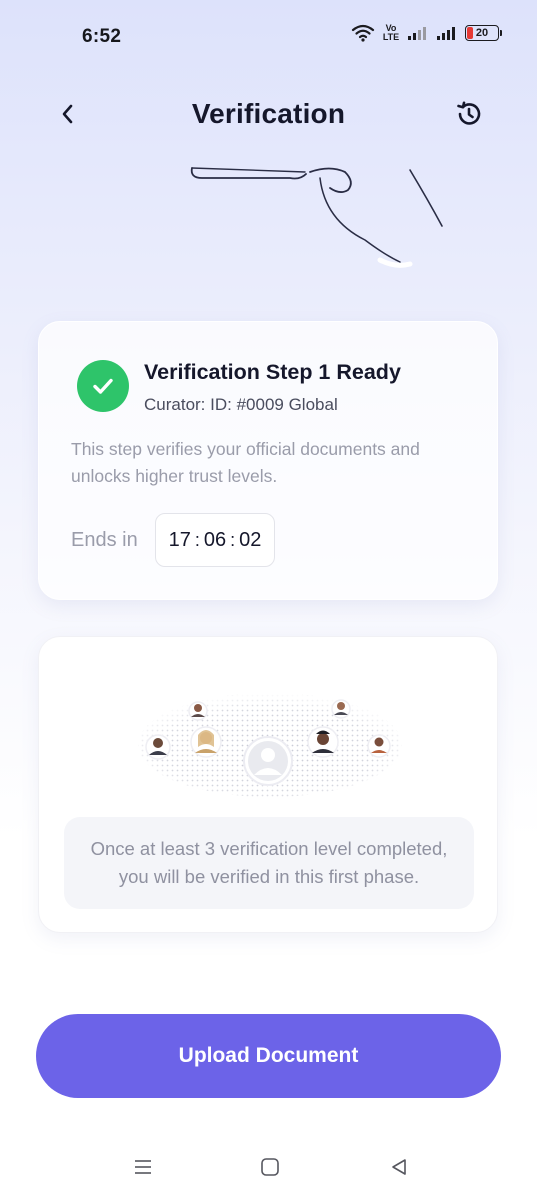 This screenshot has width=537, height=1199. What do you see at coordinates (391, 32) in the screenshot?
I see `volte-indicator: Vo LTE` at bounding box center [391, 32].